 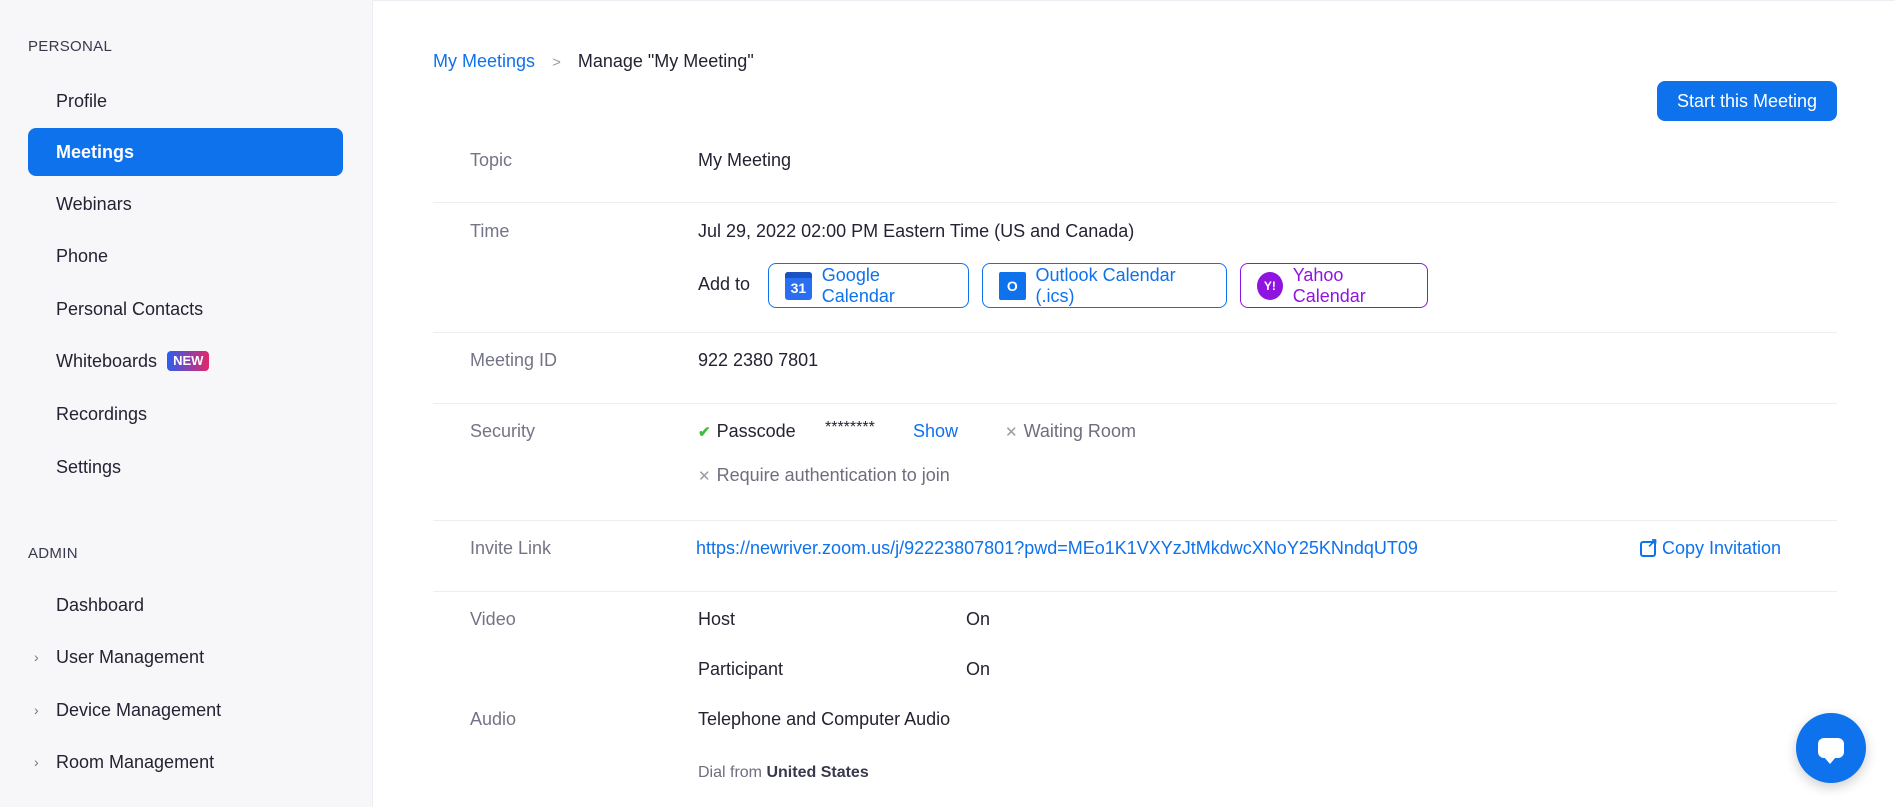 What do you see at coordinates (1329, 285) in the screenshot?
I see `yahoo-calendar-label: Yahoo Calendar` at bounding box center [1329, 285].